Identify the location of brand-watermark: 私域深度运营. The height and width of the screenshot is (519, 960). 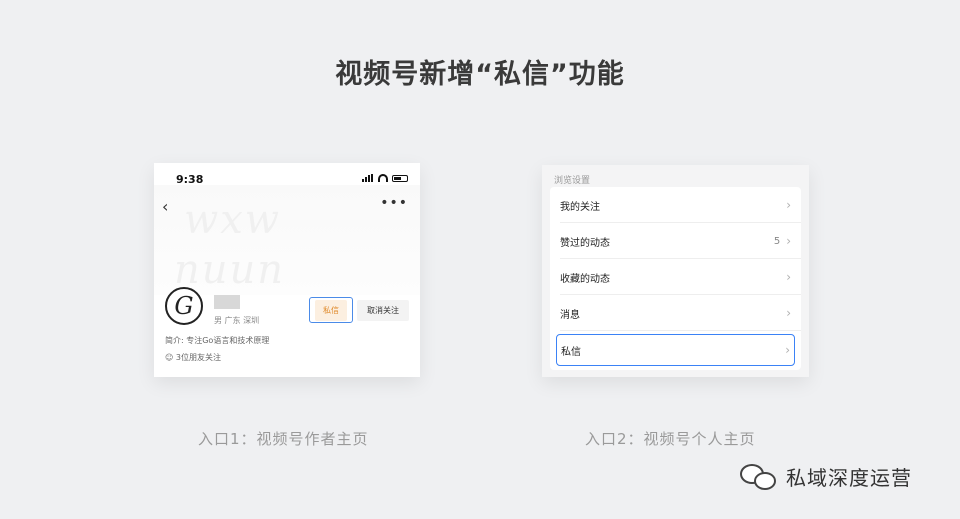
(825, 476).